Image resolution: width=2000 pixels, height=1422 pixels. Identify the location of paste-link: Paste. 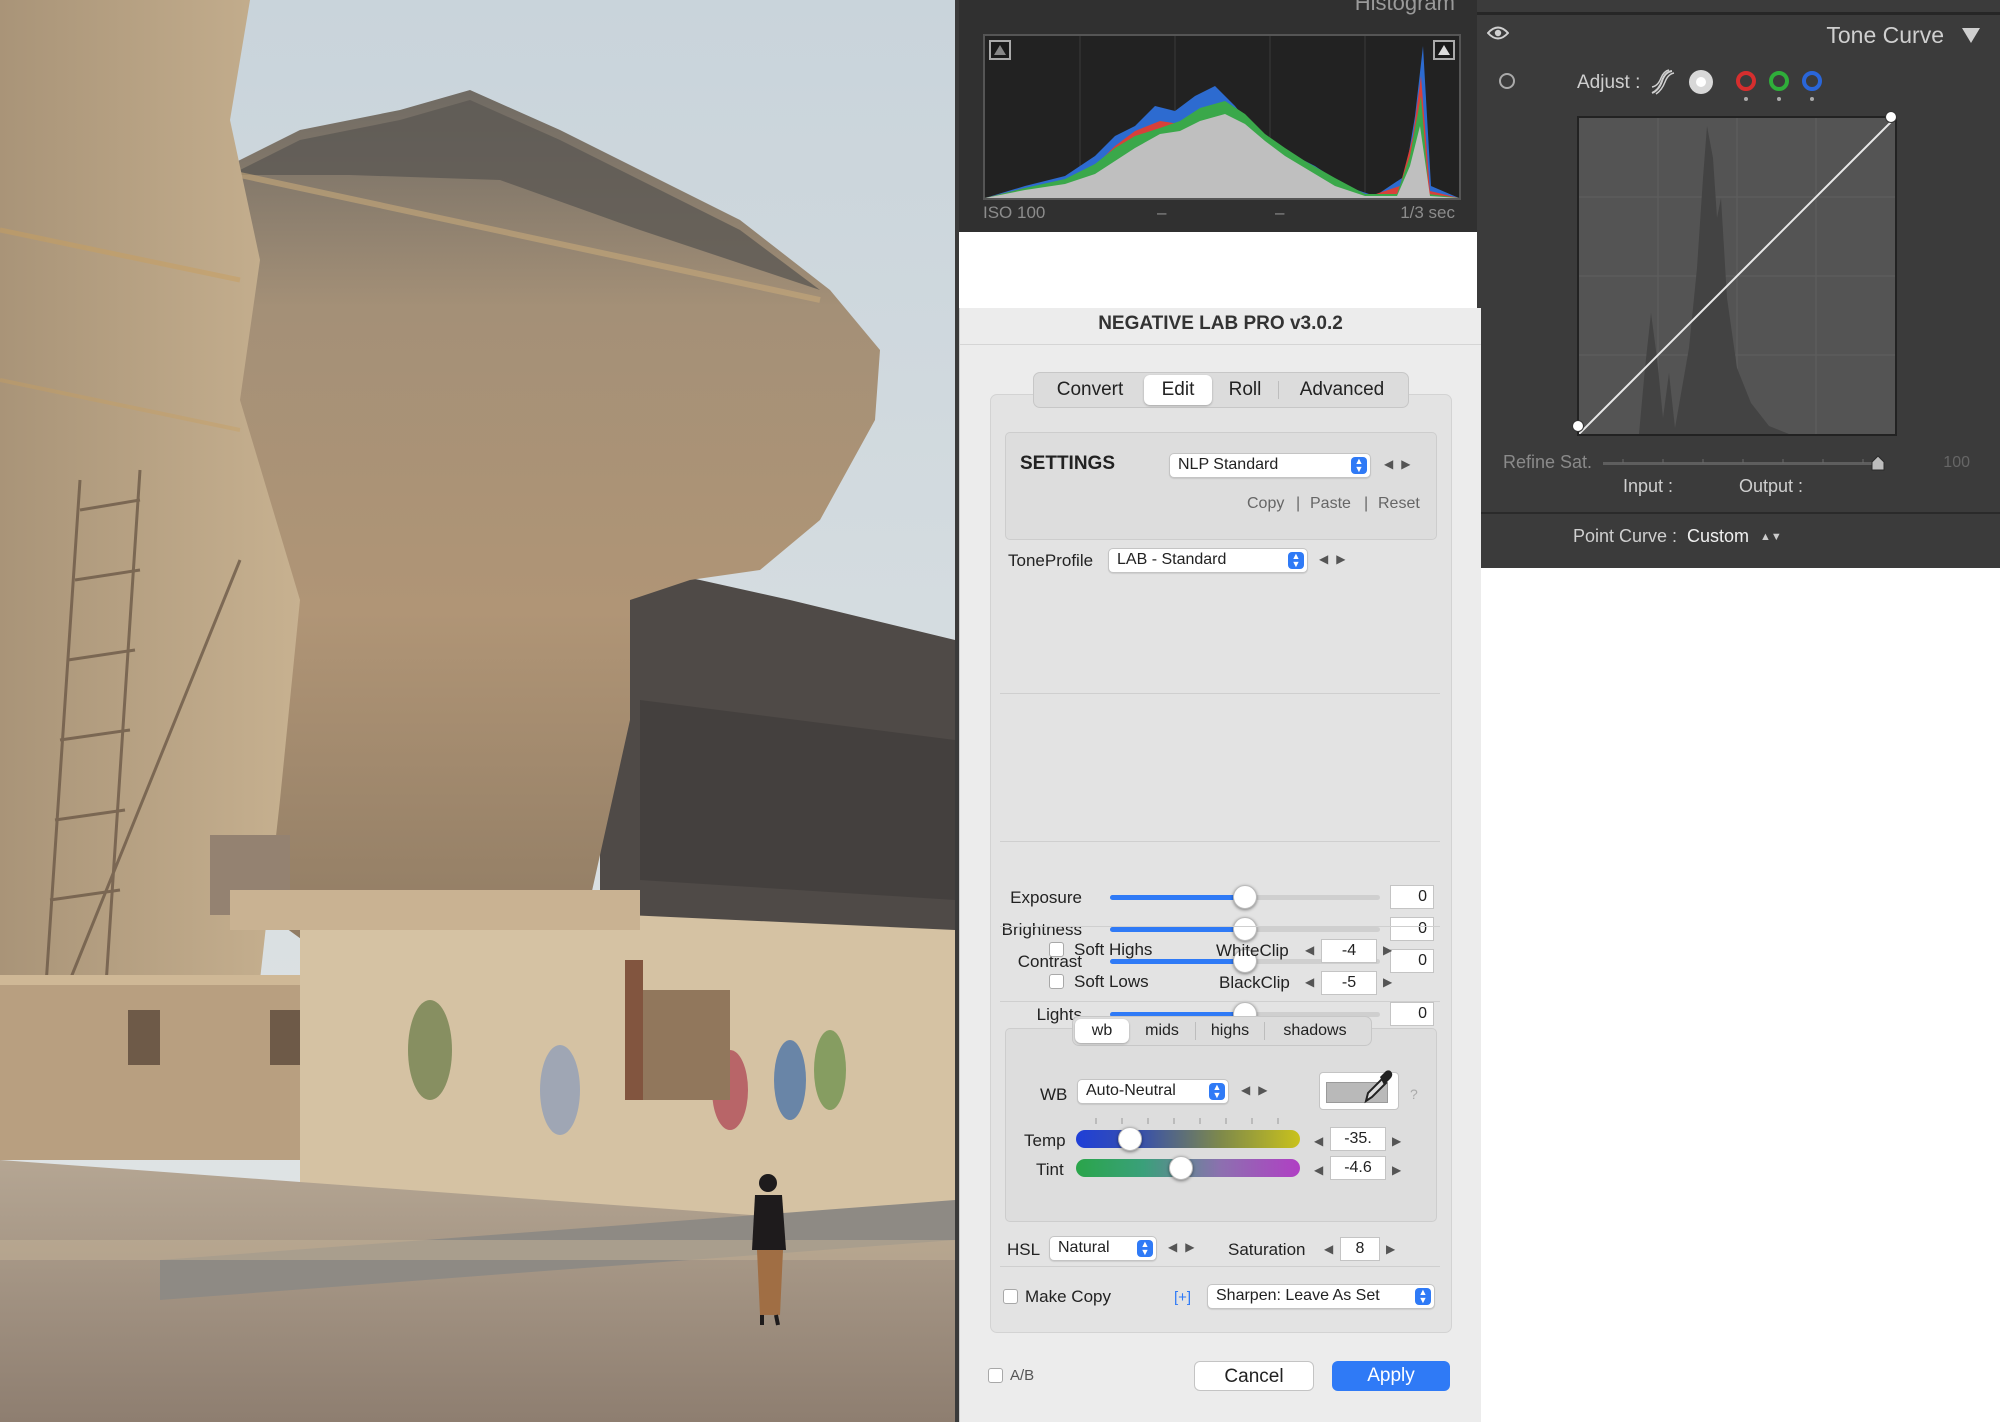
(1330, 504).